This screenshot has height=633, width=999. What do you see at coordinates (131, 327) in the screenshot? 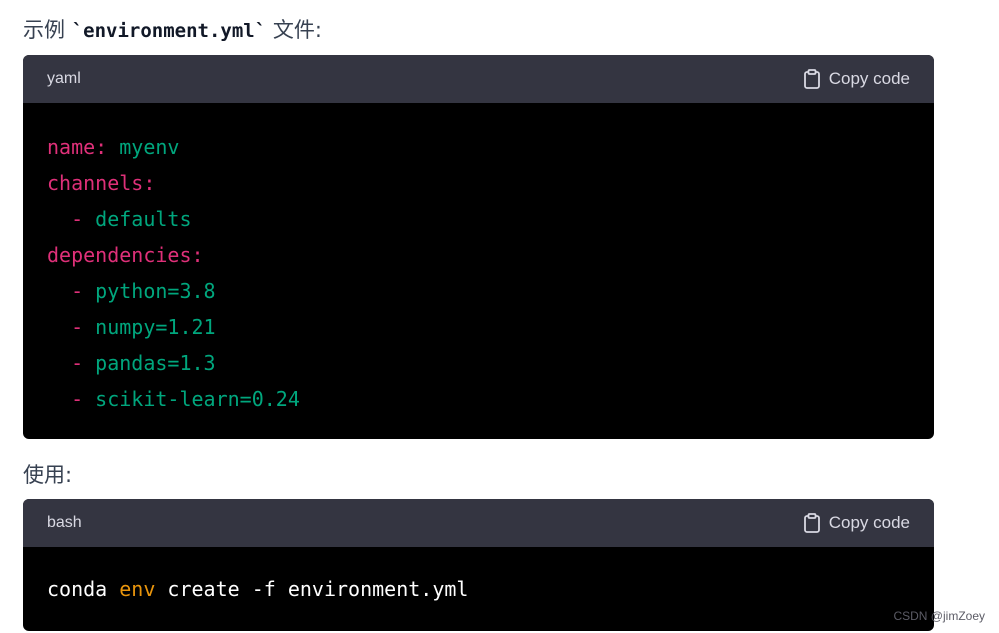
I see `code-line: - numpy=1.21` at bounding box center [131, 327].